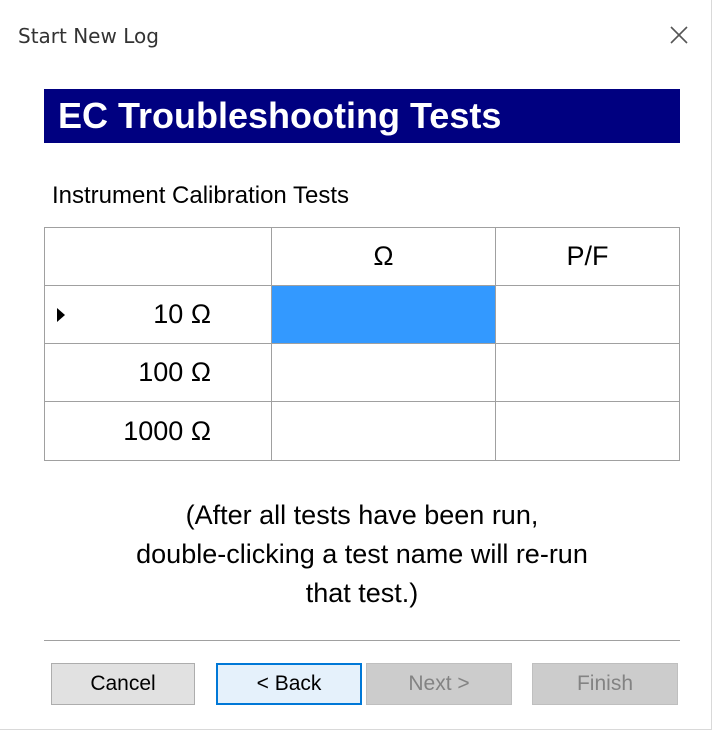 The height and width of the screenshot is (737, 719). Describe the element at coordinates (182, 314) in the screenshot. I see `row-label: 10 Ω` at that location.